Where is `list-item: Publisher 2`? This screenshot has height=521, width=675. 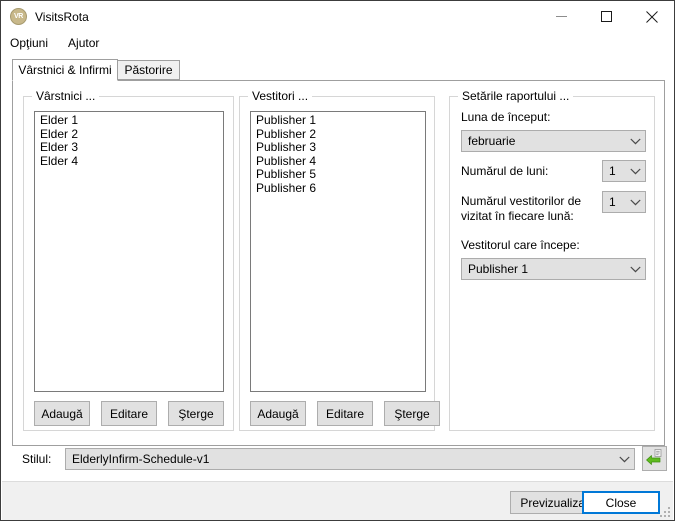
list-item: Publisher 2 is located at coordinates (338, 134).